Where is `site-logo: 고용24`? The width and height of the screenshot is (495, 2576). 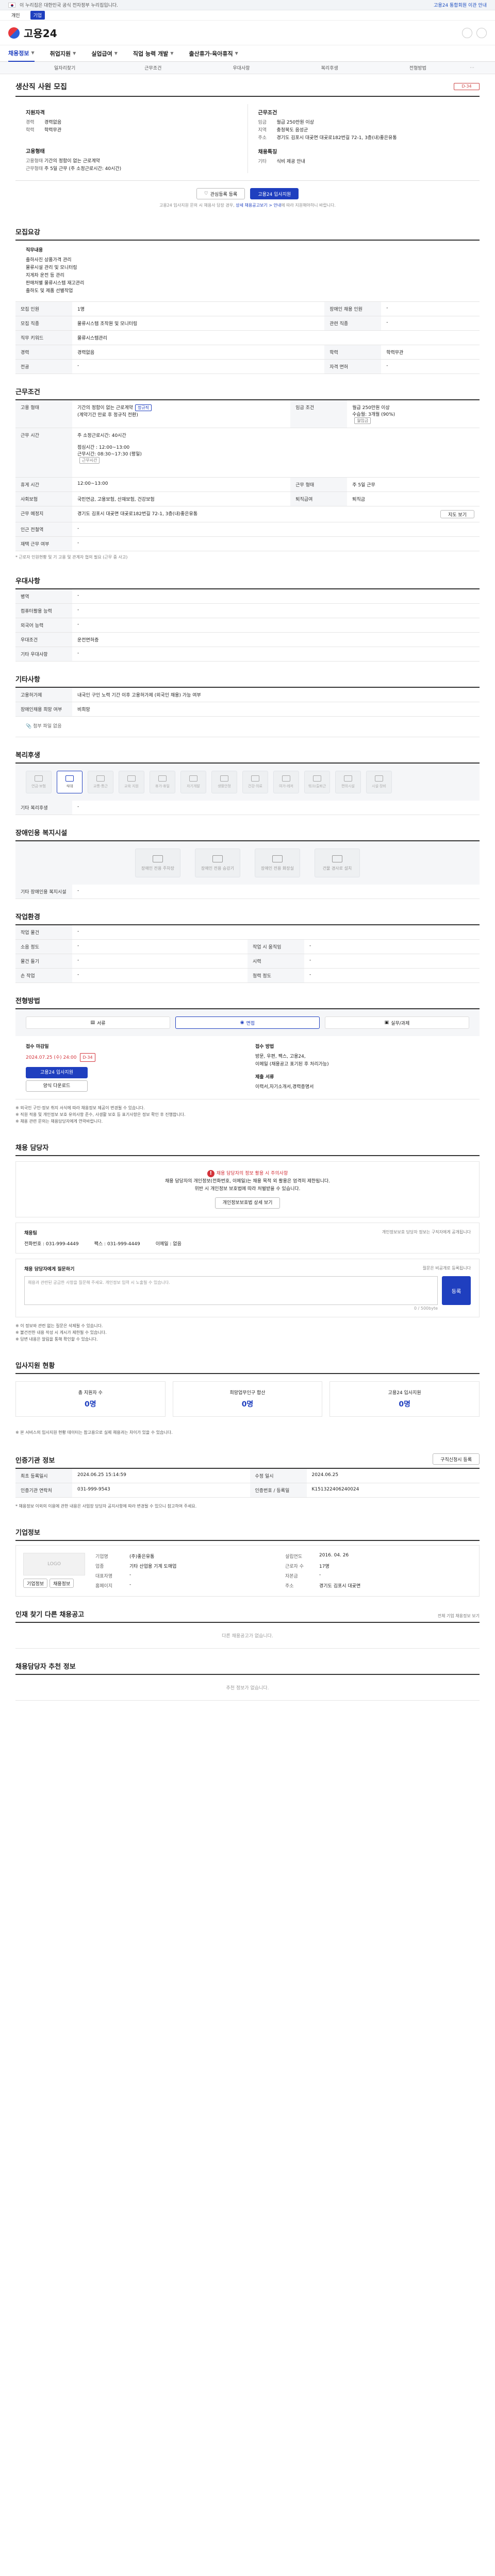 site-logo: 고용24 is located at coordinates (40, 32).